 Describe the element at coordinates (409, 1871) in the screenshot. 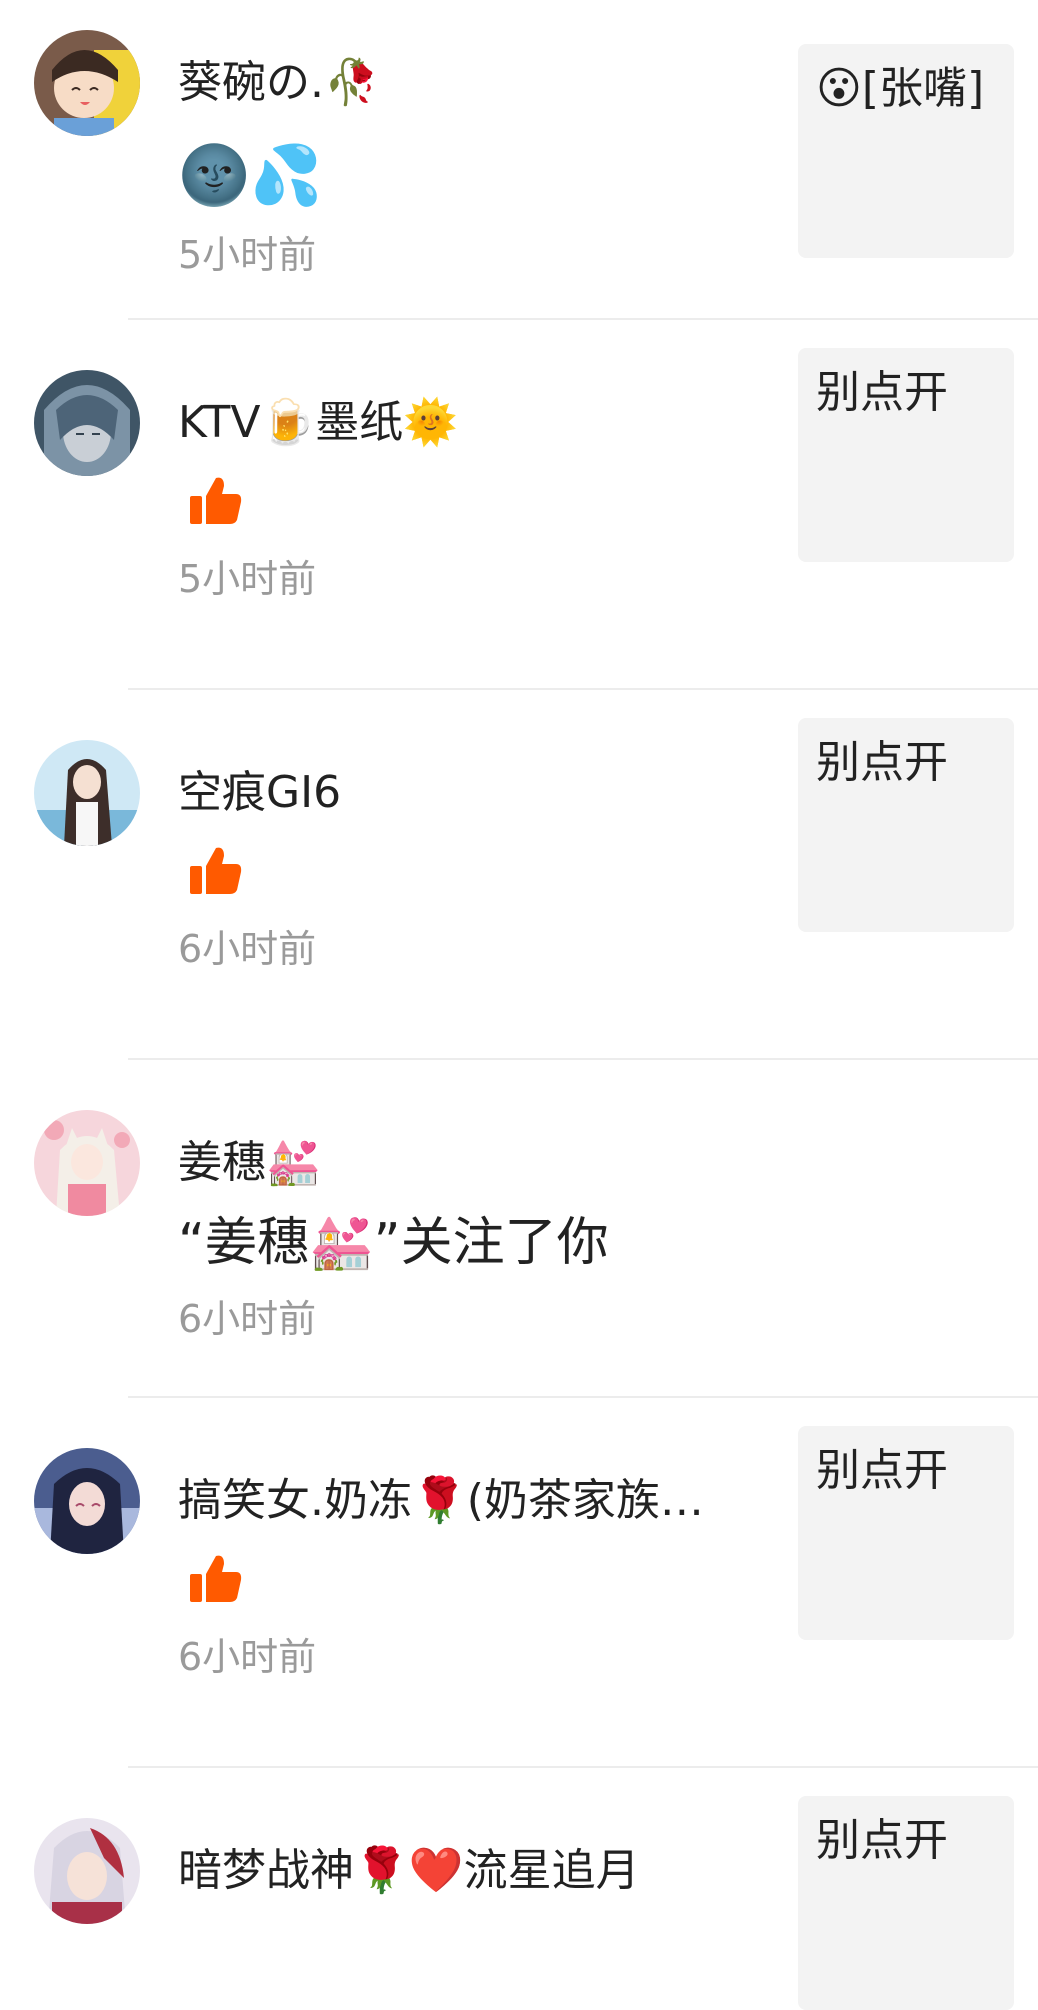

I see `user-name: 暗梦战神🌹❤️流星追月` at that location.